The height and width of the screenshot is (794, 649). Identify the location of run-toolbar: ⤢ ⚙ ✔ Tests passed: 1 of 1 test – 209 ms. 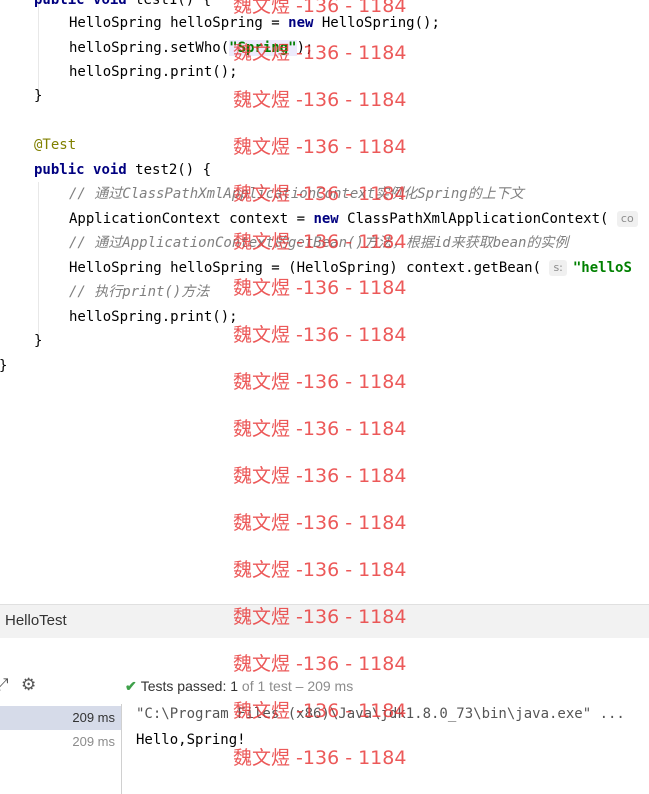
(324, 687).